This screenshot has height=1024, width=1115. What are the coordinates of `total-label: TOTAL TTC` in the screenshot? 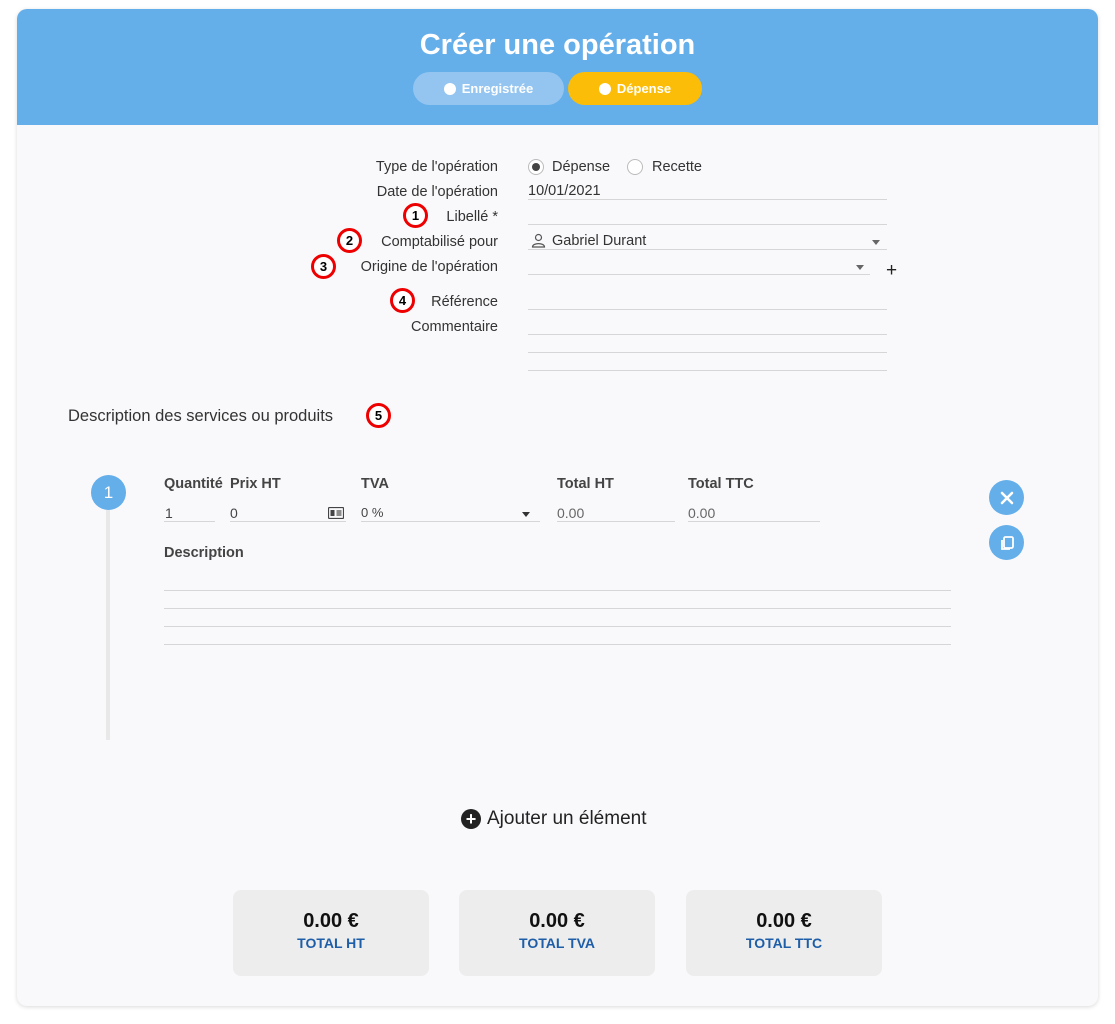 It's located at (784, 943).